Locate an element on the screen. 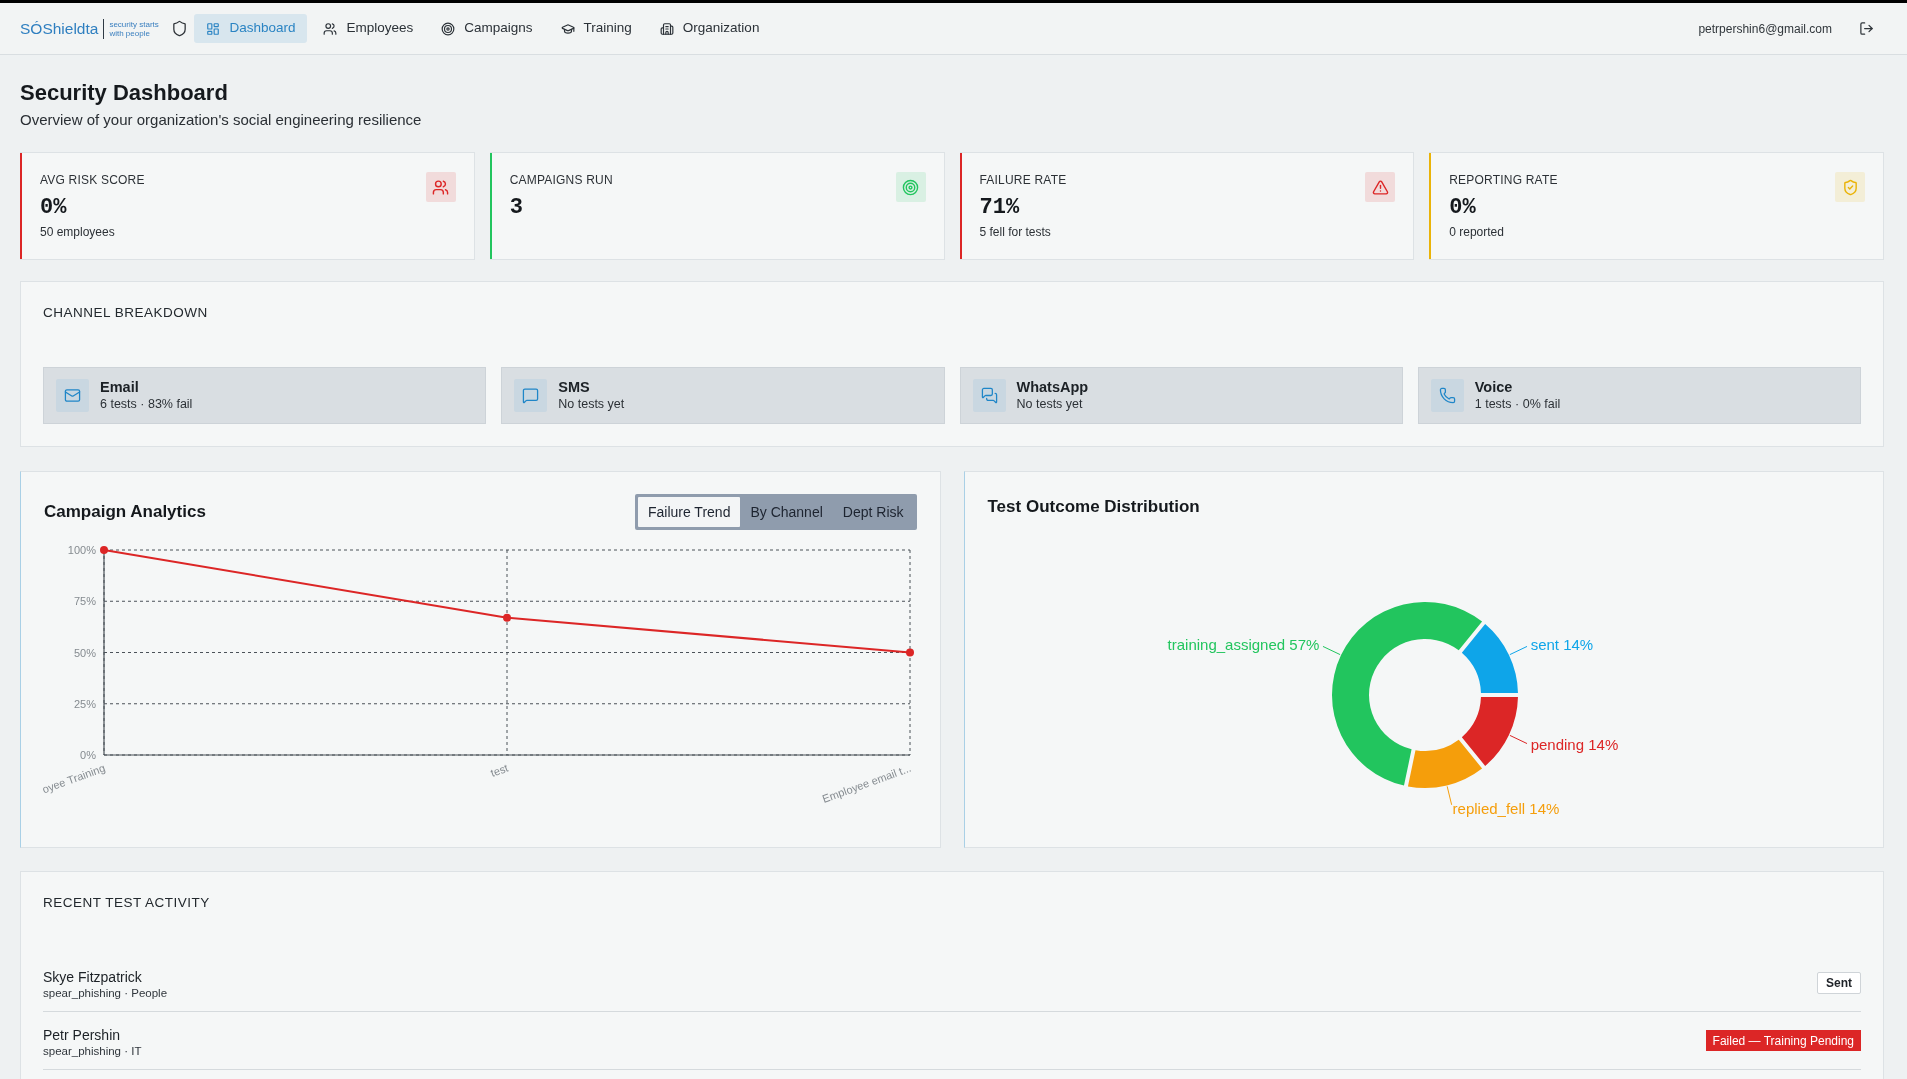 The height and width of the screenshot is (1079, 1907). axis-label: test is located at coordinates (499, 770).